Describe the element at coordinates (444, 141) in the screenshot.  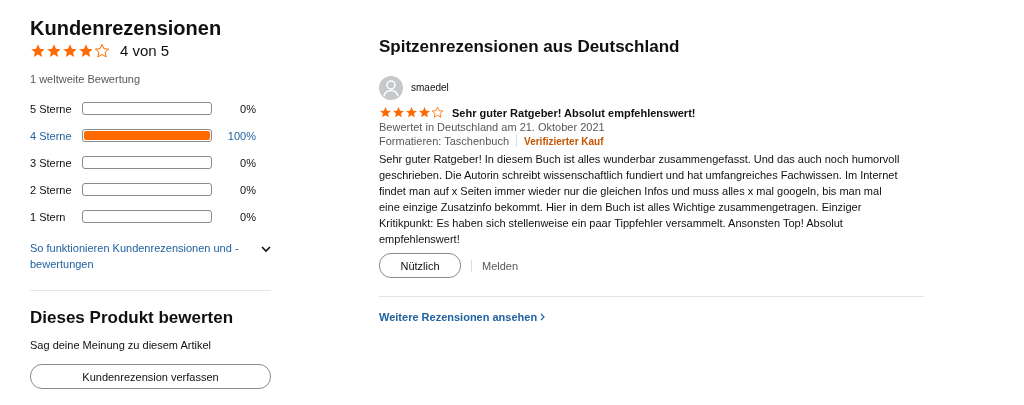
I see `format-text: Formatieren: Taschenbuch` at that location.